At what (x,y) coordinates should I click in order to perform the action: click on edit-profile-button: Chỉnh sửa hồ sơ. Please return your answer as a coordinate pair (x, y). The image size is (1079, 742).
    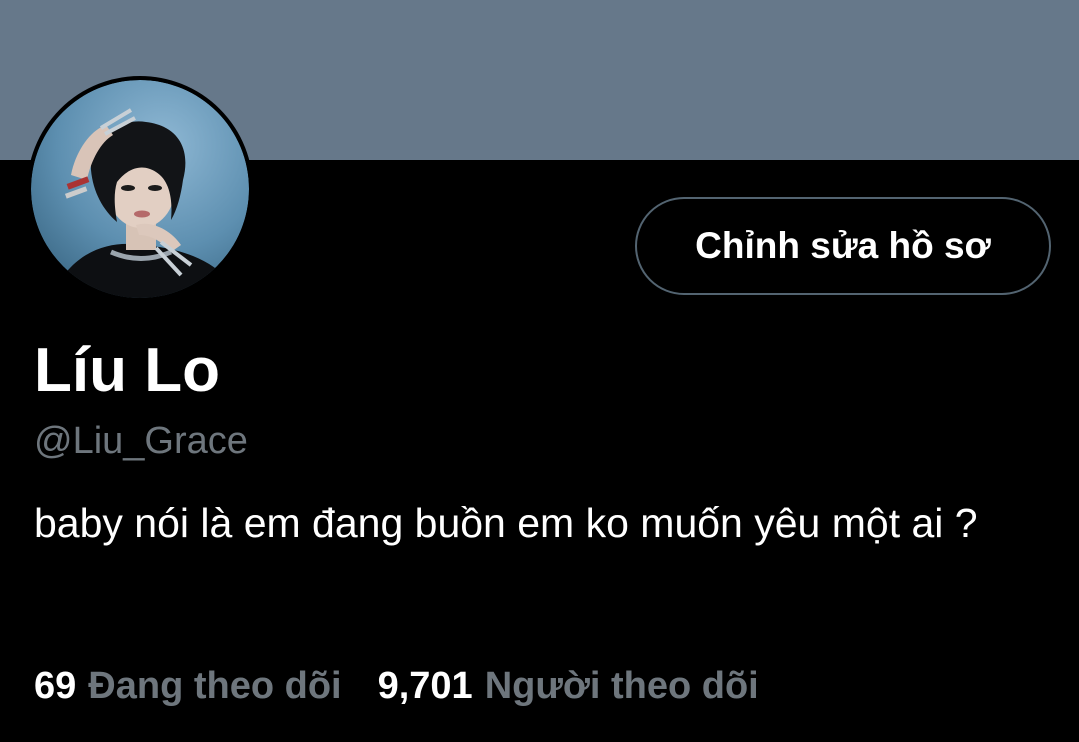
    Looking at the image, I should click on (843, 246).